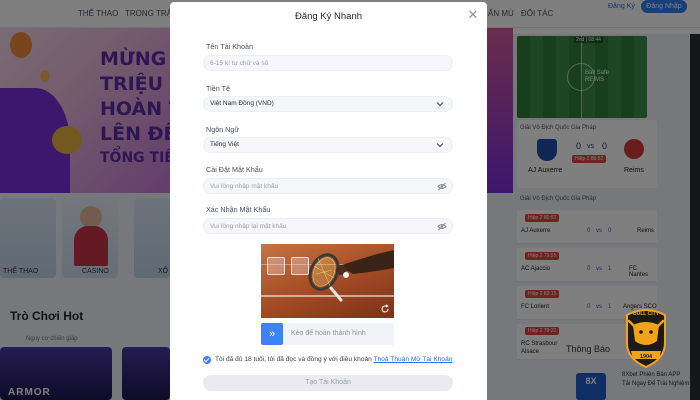  Describe the element at coordinates (238, 209) in the screenshot. I see `confirm-password-label: Xác Nhận Mật Khẩu` at that location.